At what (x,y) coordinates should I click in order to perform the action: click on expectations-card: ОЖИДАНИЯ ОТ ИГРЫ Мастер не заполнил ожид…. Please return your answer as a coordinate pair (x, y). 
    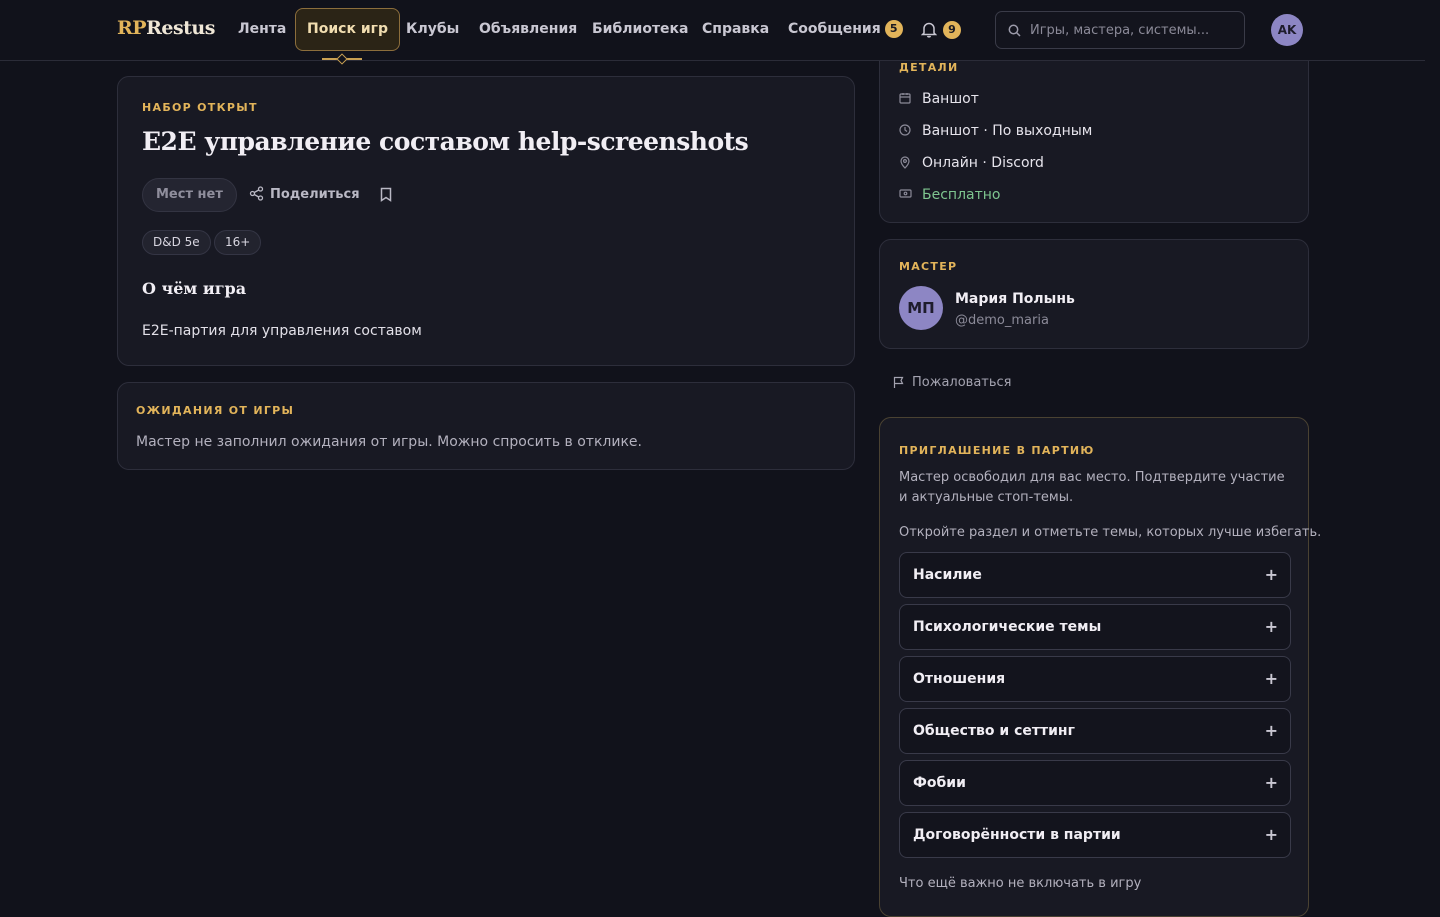
    Looking at the image, I should click on (486, 426).